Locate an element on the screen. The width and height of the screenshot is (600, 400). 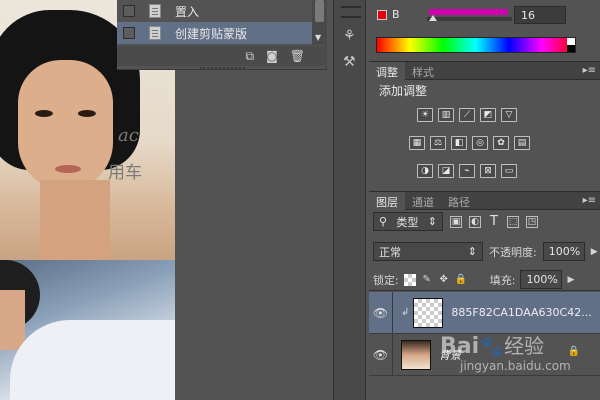
menu-item-label: 创建剪贴蒙版 is located at coordinates (211, 33).